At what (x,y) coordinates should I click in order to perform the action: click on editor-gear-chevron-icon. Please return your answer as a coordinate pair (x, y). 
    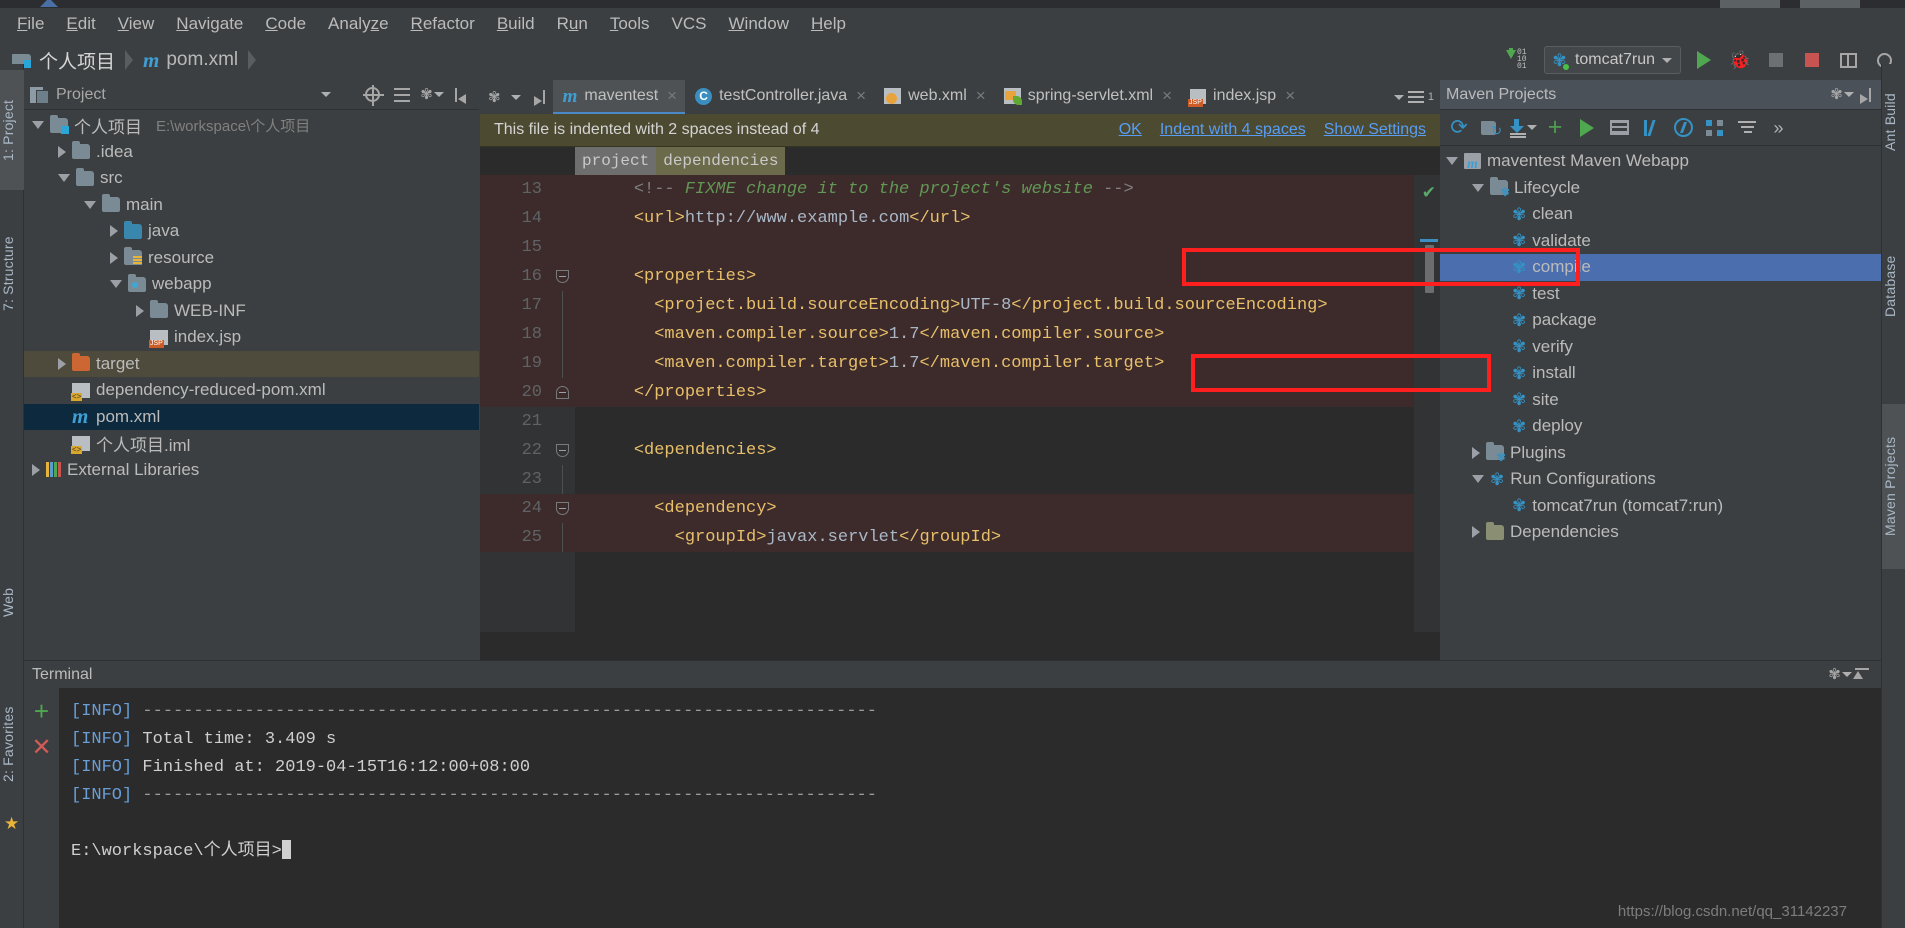
    Looking at the image, I should click on (515, 97).